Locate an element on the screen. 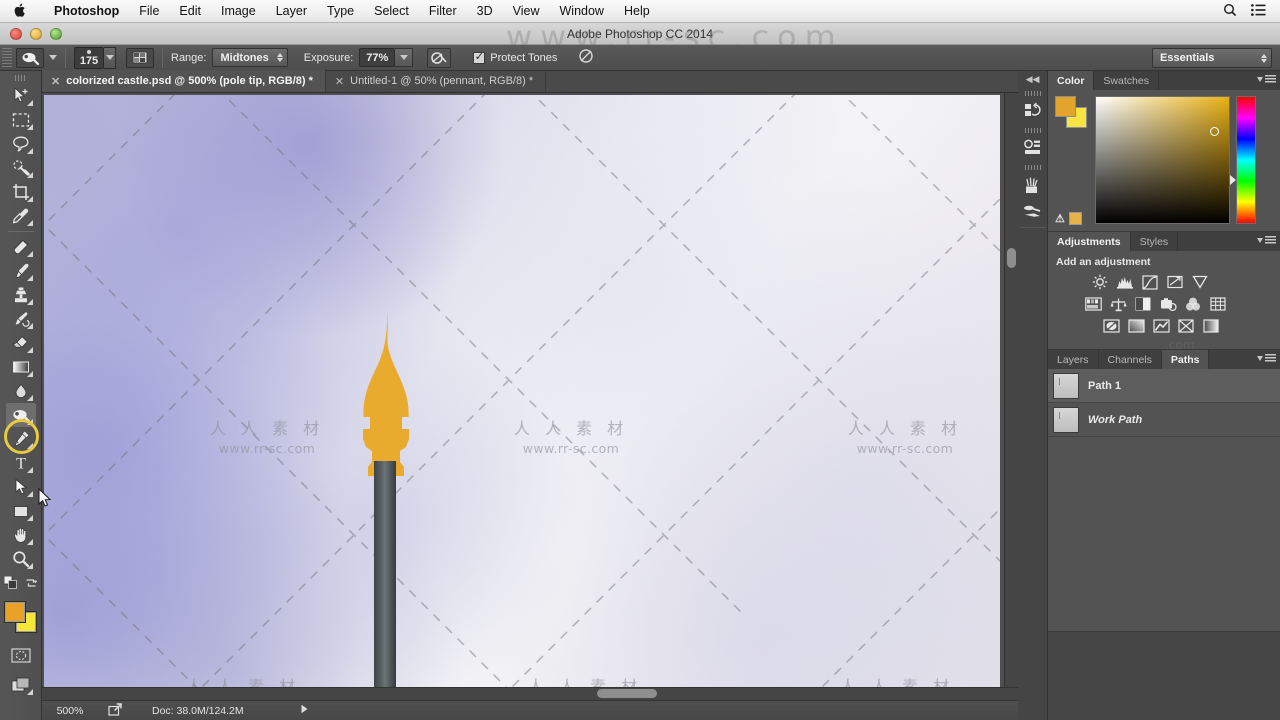 The width and height of the screenshot is (1280, 720). default-colors-icon is located at coordinates (10, 584).